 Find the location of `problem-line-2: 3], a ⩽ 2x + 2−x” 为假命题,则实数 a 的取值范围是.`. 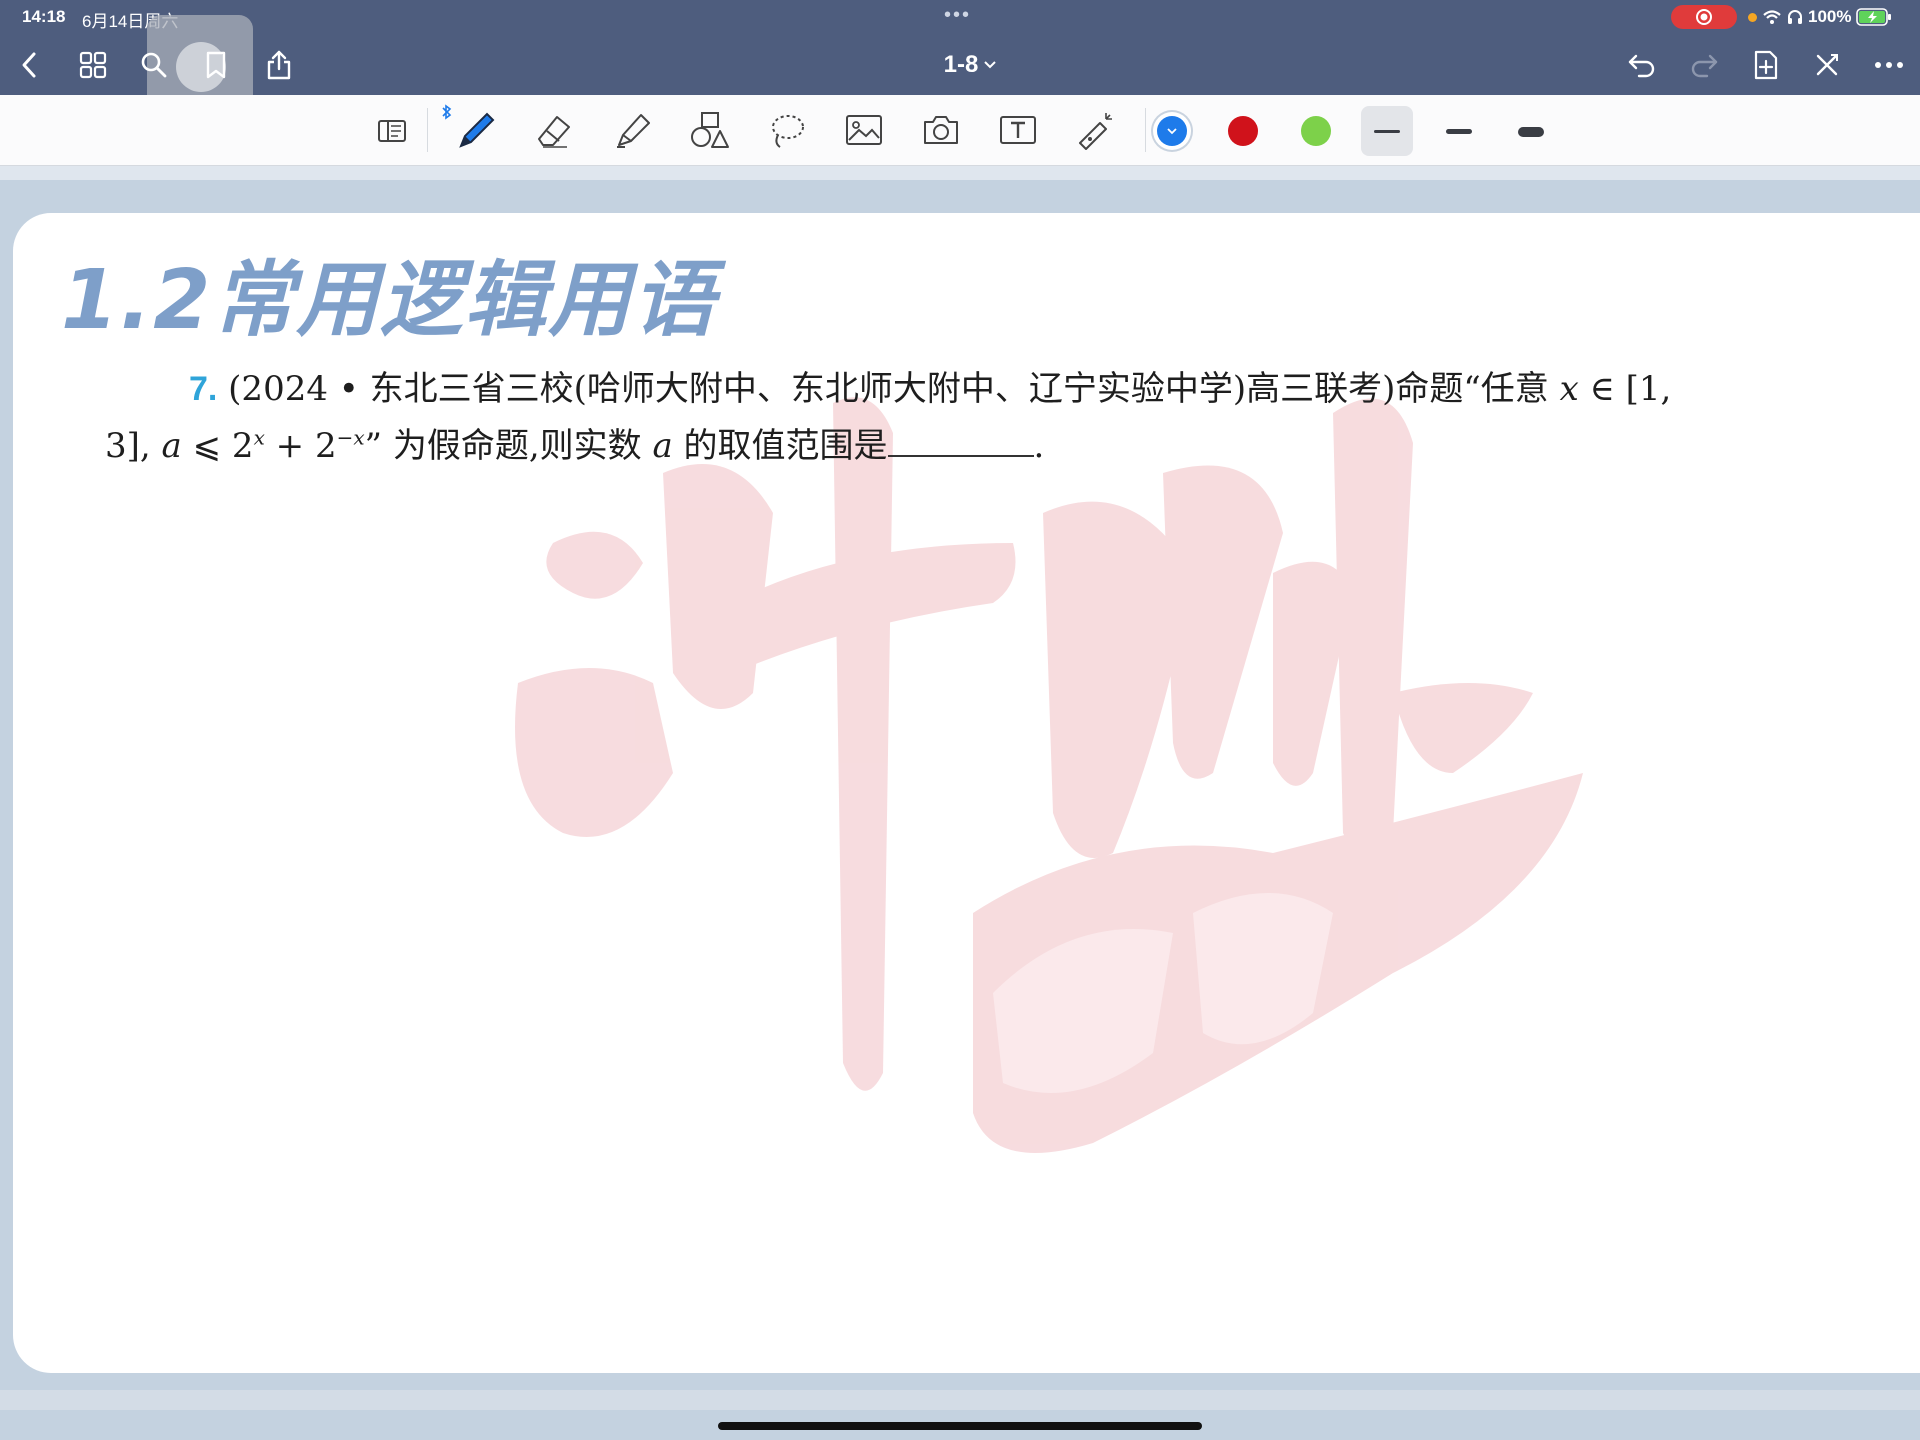

problem-line-2: 3], a ⩽ 2x + 2−x” 为假命题,则实数 a 的取值范围是. is located at coordinates (965, 446).